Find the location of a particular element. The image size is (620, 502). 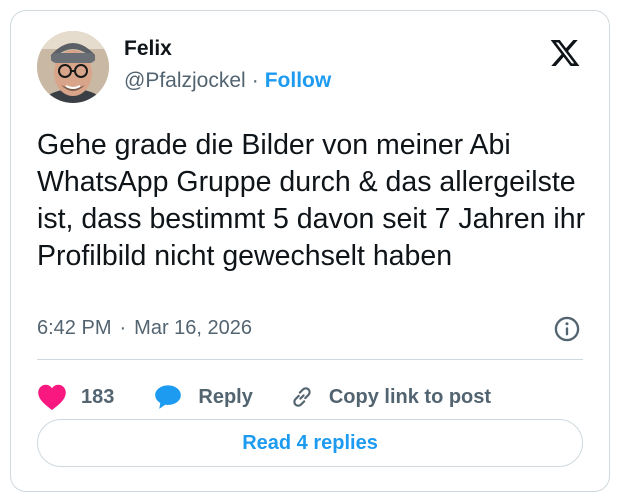

author-handle-row: @Pfalzjockel · Follow is located at coordinates (227, 81).